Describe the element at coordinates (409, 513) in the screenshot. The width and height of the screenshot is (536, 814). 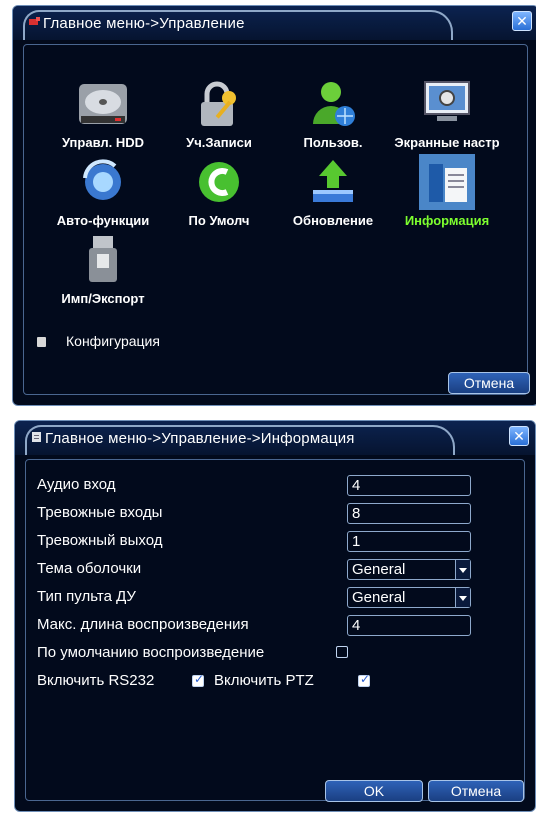
I see `alarm-in-field: 8` at that location.